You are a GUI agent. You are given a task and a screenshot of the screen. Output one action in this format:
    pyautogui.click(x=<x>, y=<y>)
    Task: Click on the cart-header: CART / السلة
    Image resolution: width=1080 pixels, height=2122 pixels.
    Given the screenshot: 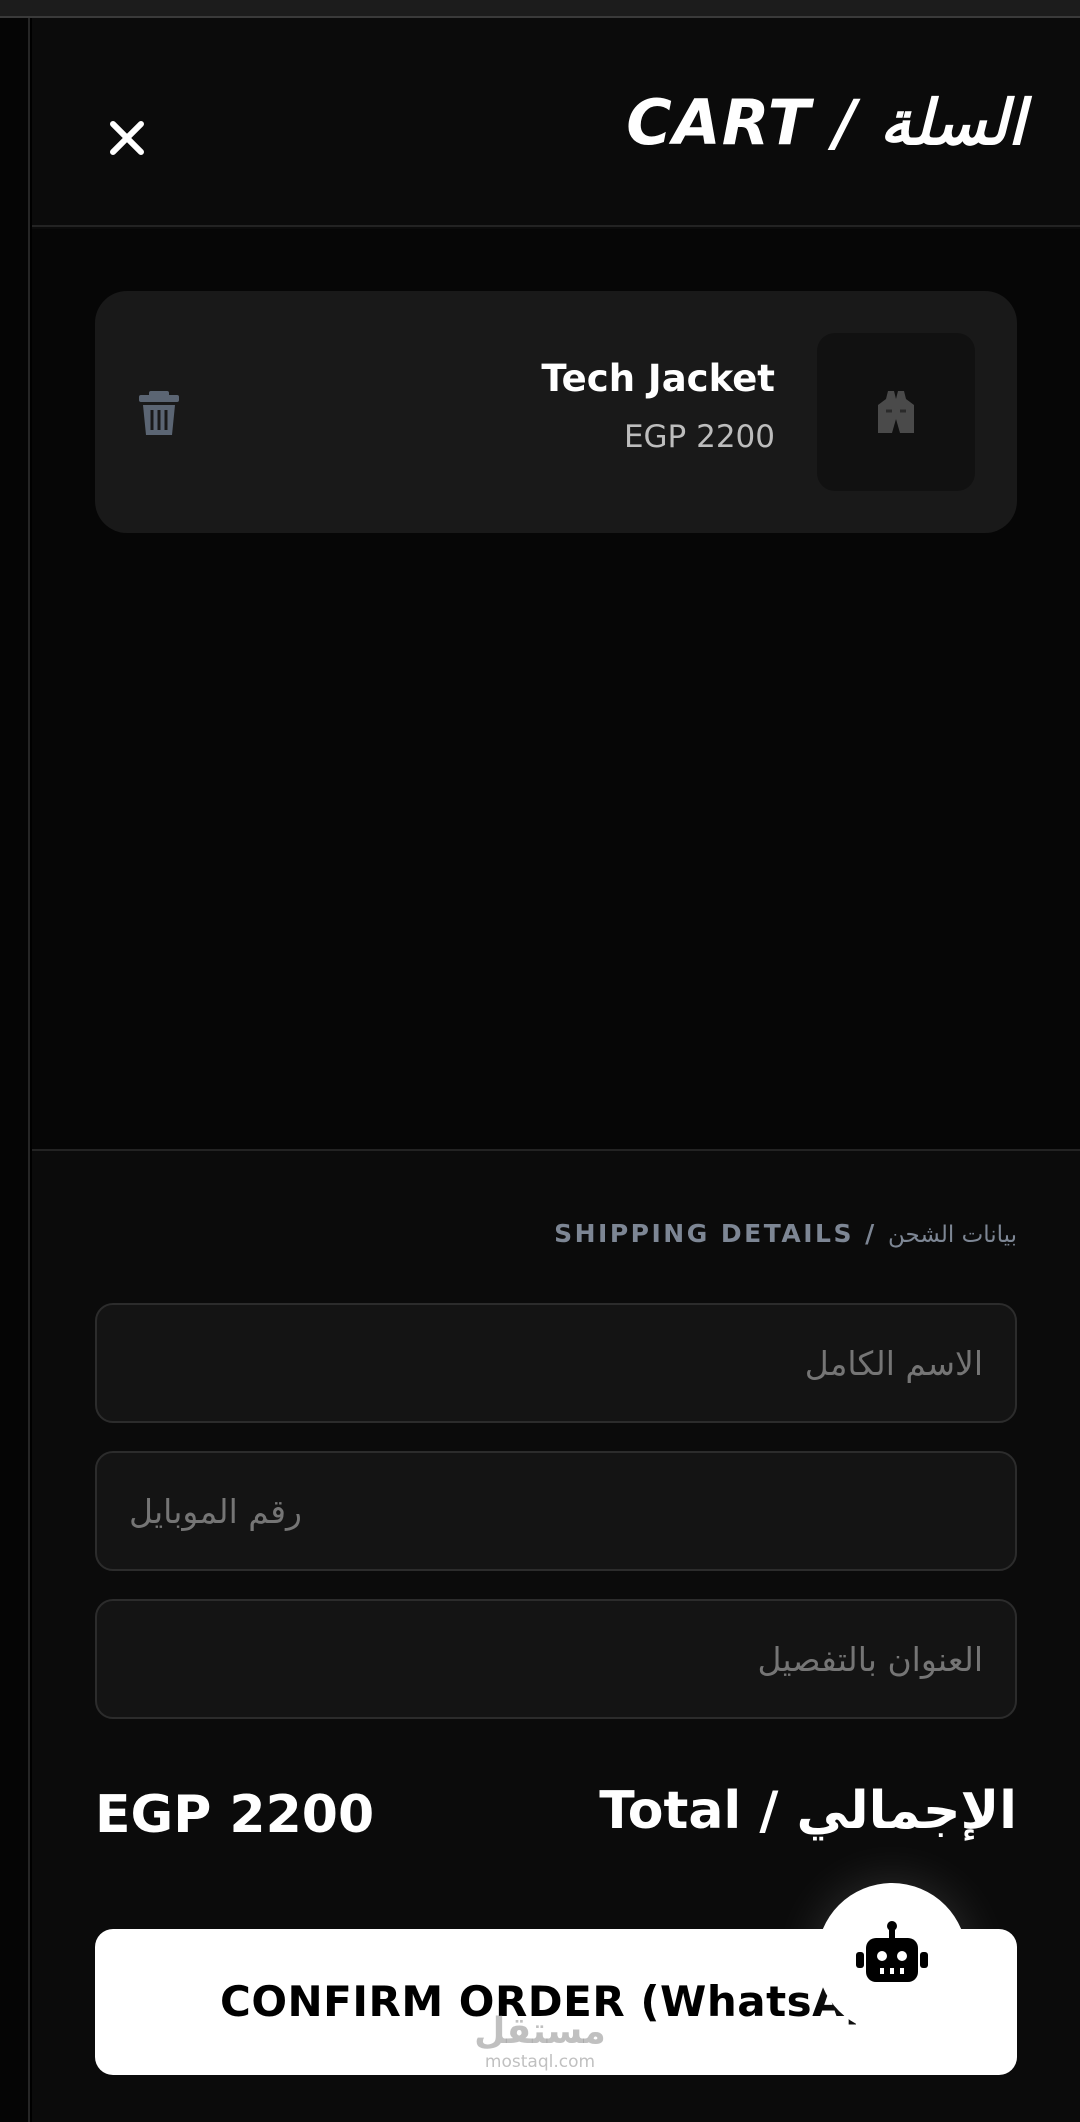 What is the action you would take?
    pyautogui.click(x=556, y=122)
    